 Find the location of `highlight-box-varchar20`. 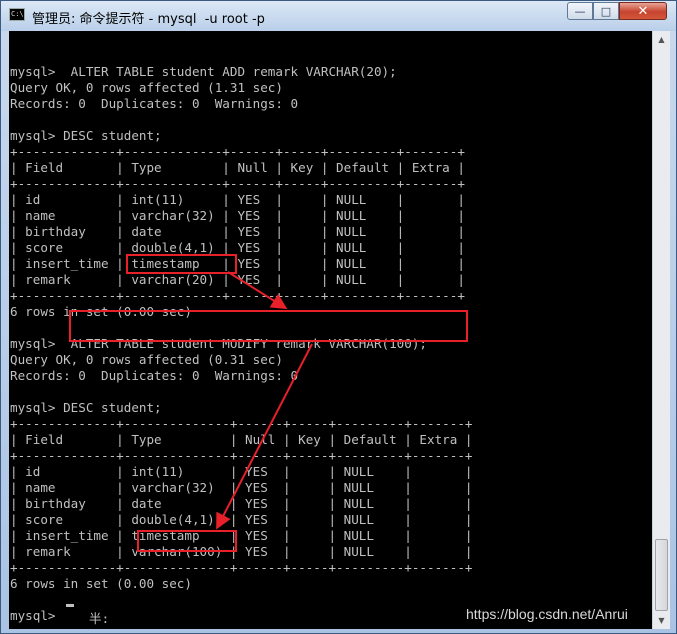

highlight-box-varchar20 is located at coordinates (181, 264).